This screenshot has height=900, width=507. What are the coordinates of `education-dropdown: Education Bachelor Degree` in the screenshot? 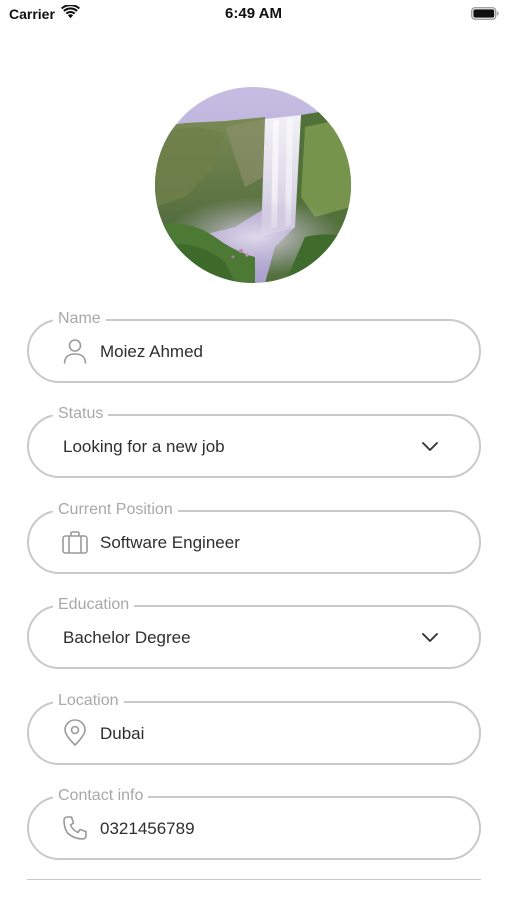 It's located at (254, 632).